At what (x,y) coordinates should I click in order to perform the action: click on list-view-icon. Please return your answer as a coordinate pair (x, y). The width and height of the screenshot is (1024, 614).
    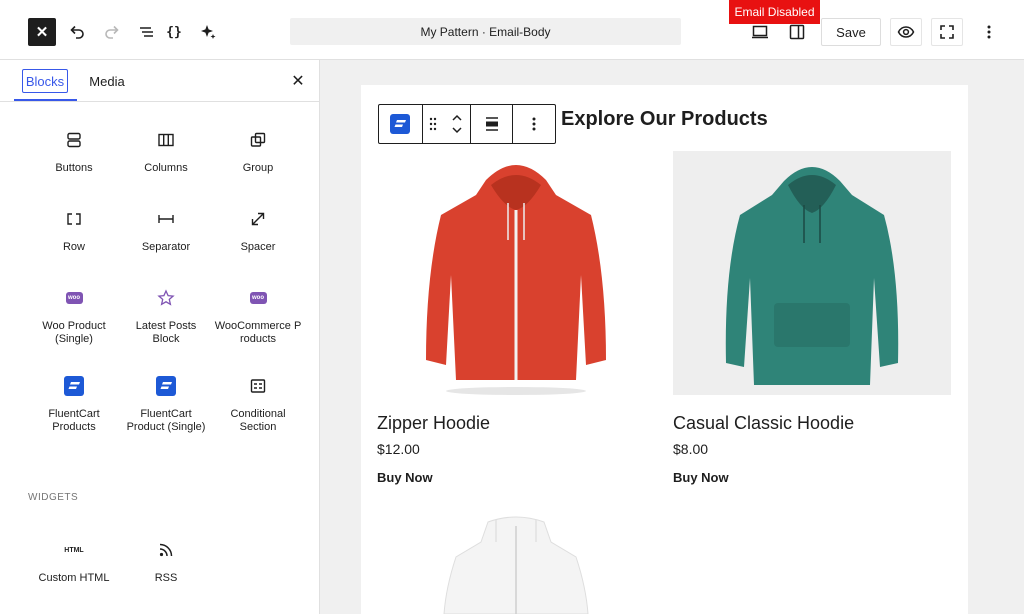
    Looking at the image, I should click on (146, 32).